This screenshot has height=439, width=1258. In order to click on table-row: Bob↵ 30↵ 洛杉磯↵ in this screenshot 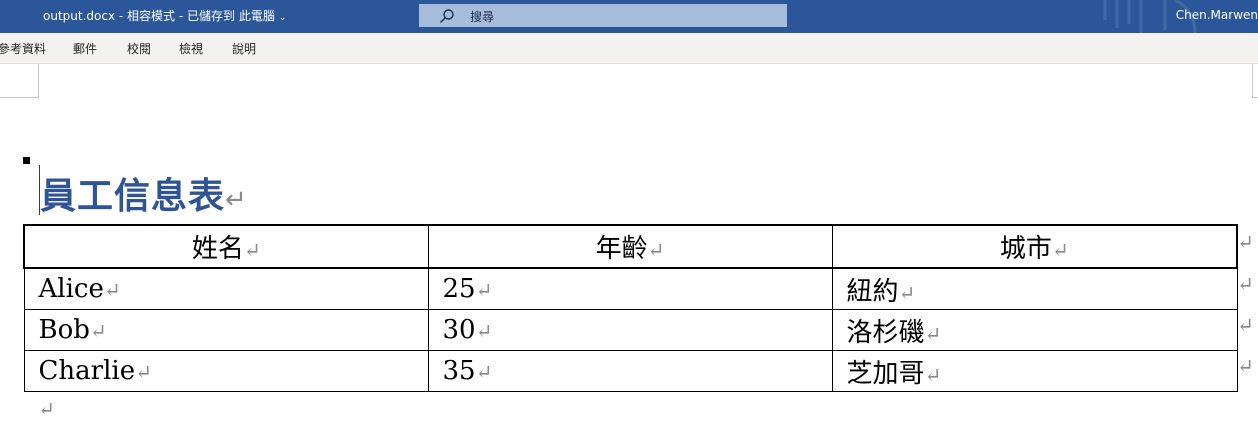, I will do `click(630, 330)`.